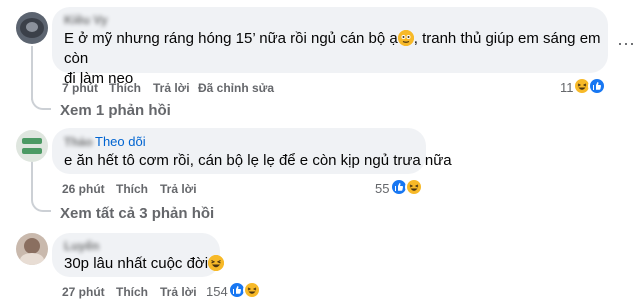  I want to click on emoji-icon, so click(405, 38).